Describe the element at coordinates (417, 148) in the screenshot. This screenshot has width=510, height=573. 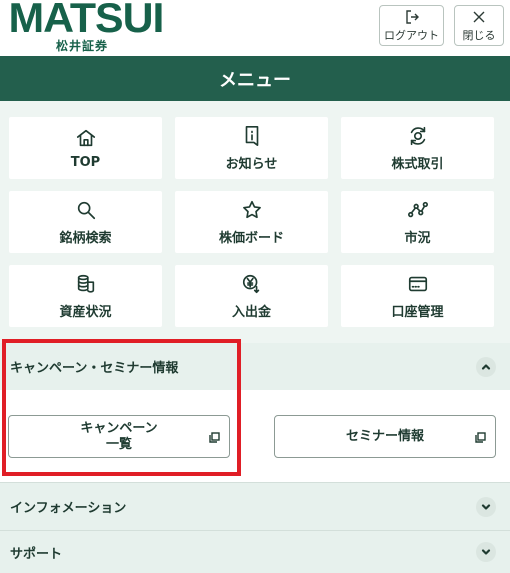
I see `tile-stock-trade: 株式取引` at that location.